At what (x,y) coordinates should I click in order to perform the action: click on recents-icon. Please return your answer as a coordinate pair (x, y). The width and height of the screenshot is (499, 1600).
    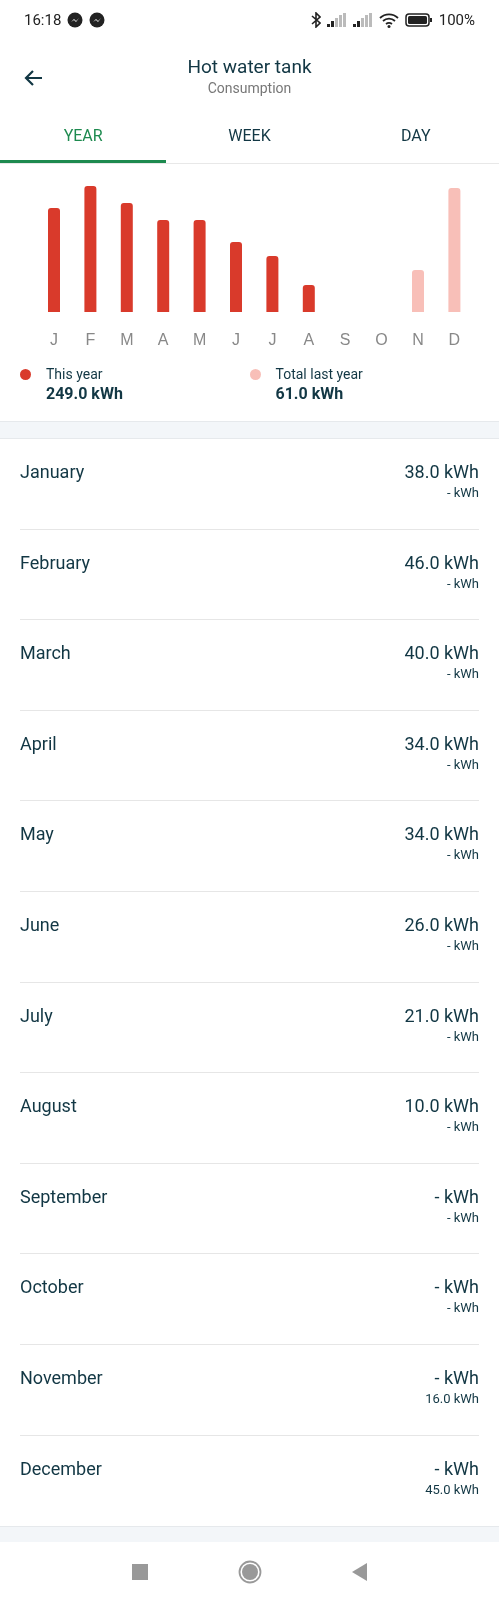
    Looking at the image, I should click on (139, 1572).